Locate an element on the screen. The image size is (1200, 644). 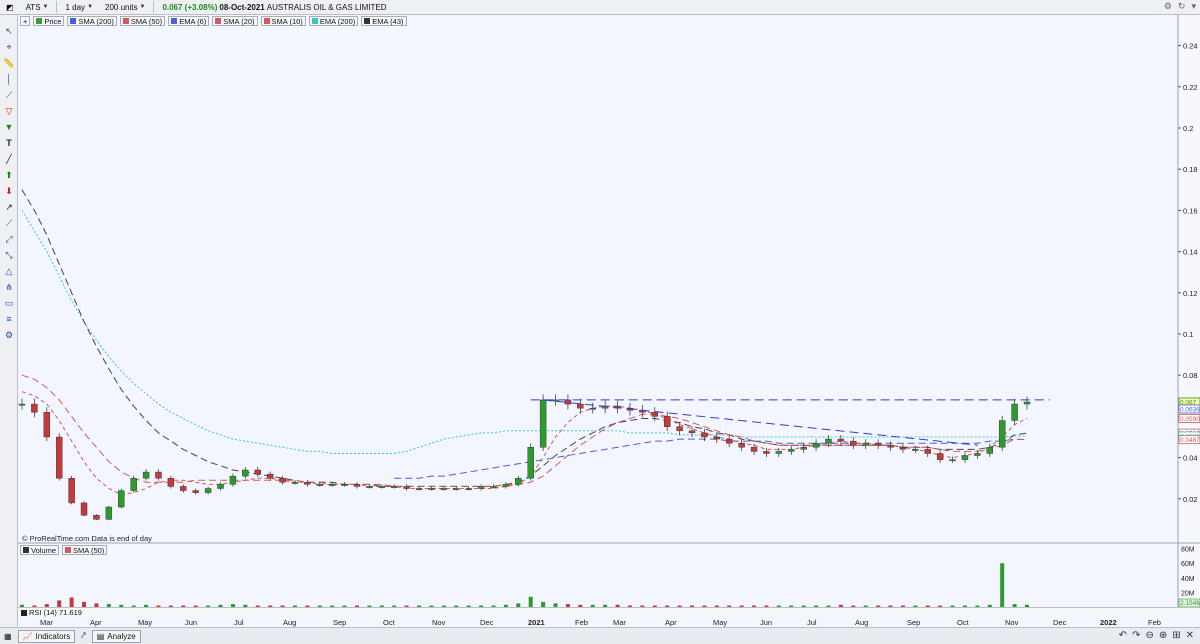
levels-icon: ≡ is located at coordinates (9, 319).